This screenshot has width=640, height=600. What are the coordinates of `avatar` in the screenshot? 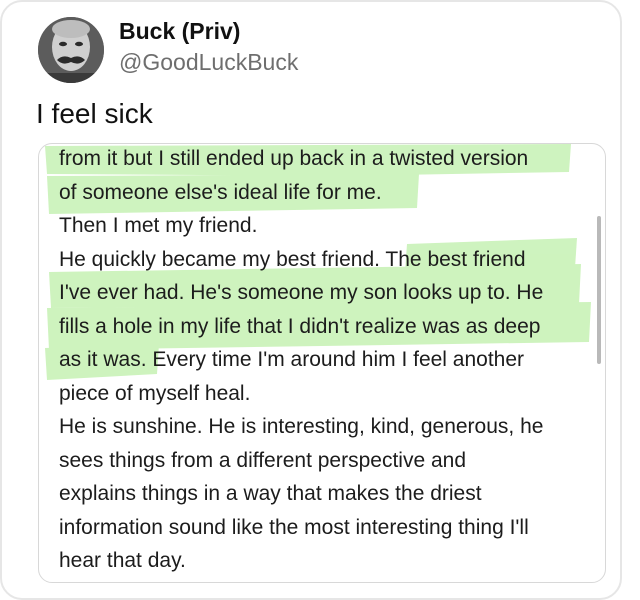 It's located at (71, 50).